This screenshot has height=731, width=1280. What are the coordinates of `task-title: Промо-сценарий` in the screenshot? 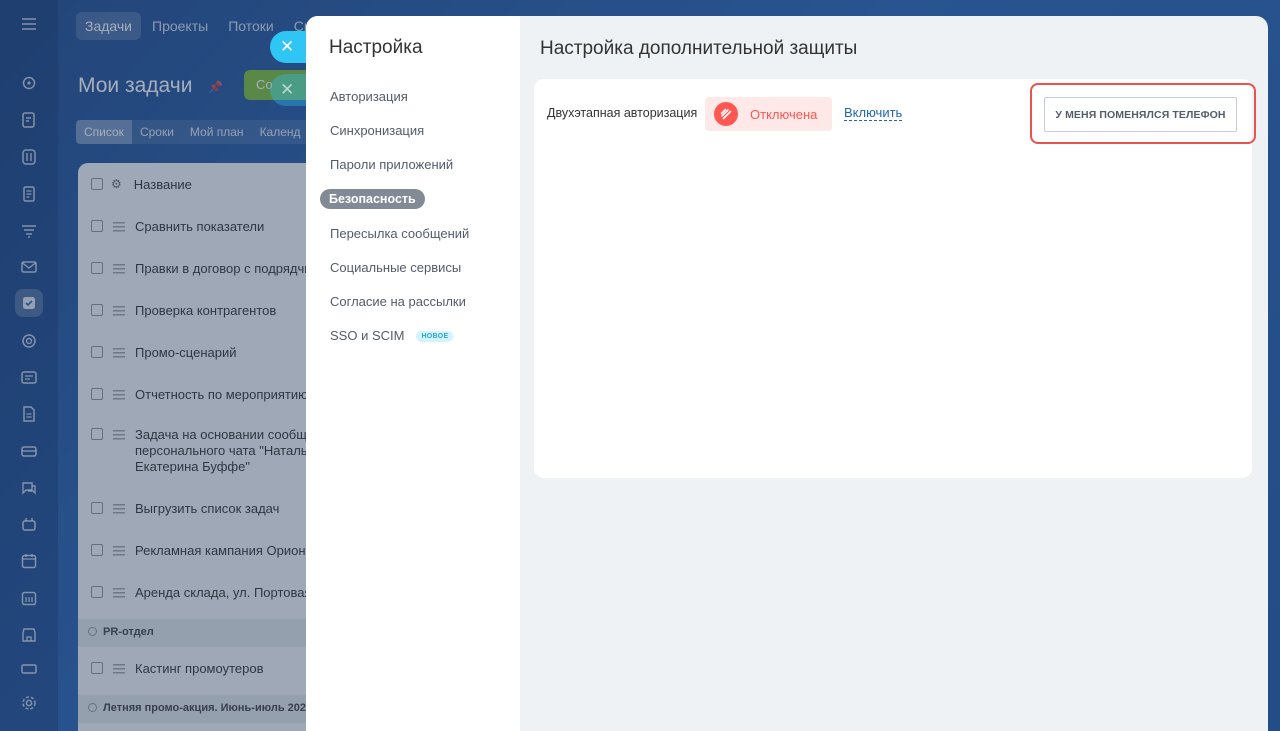 It's located at (186, 353).